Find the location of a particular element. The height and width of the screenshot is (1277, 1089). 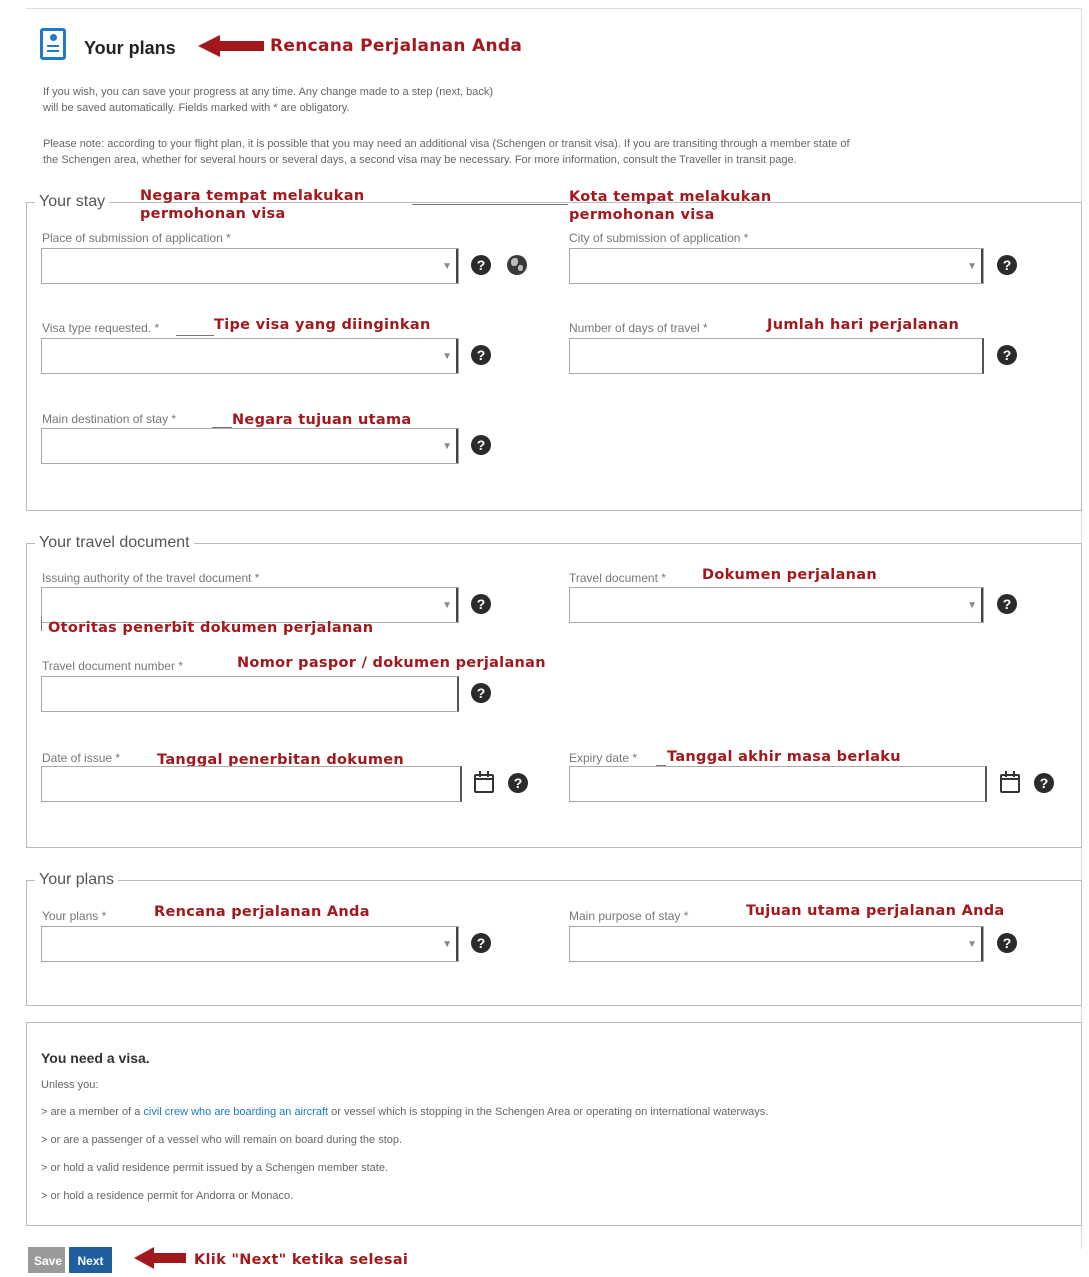

plans-annotation: Rencana perjalanan Anda is located at coordinates (262, 912).